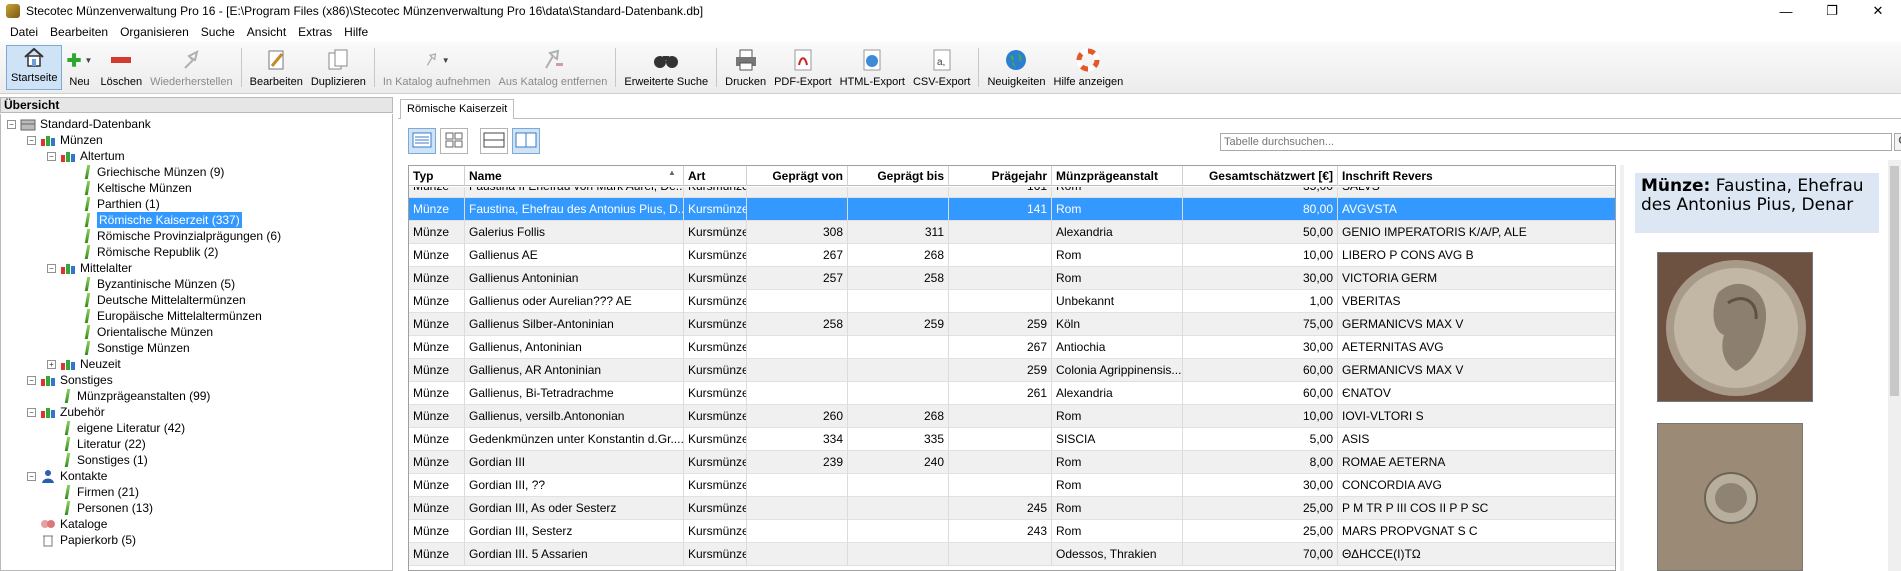 This screenshot has height=571, width=1901. Describe the element at coordinates (151, 284) in the screenshot. I see `tree-item: Byzantinische Münzen (5)` at that location.